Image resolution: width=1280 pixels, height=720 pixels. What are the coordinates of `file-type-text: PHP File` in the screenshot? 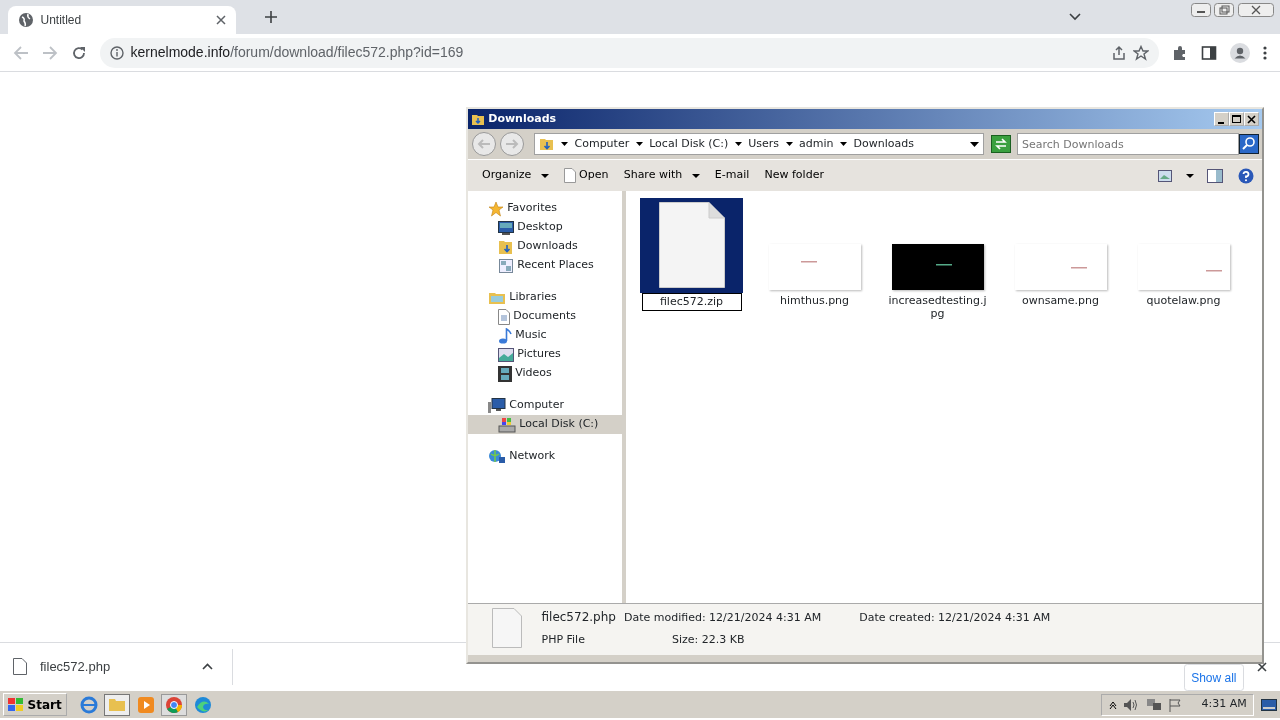 It's located at (563, 639).